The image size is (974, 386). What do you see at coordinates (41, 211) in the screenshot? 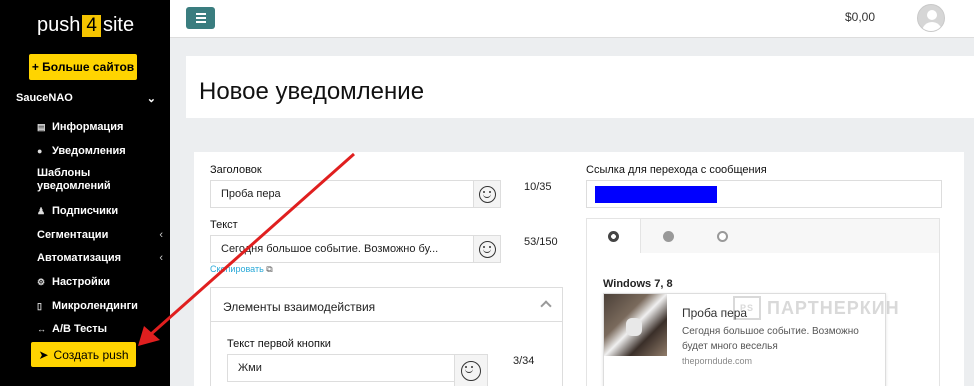
I see `user-icon: ♟` at bounding box center [41, 211].